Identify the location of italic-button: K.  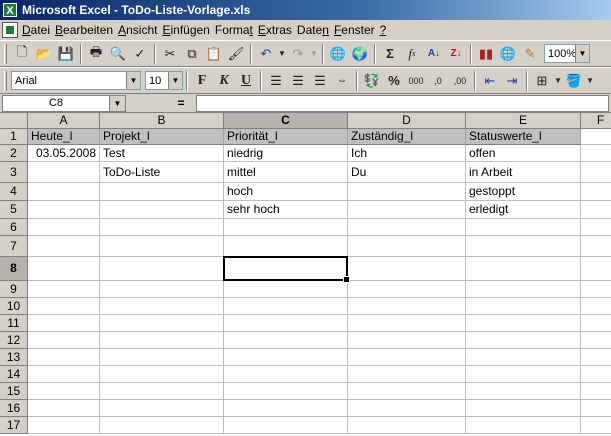
(224, 81).